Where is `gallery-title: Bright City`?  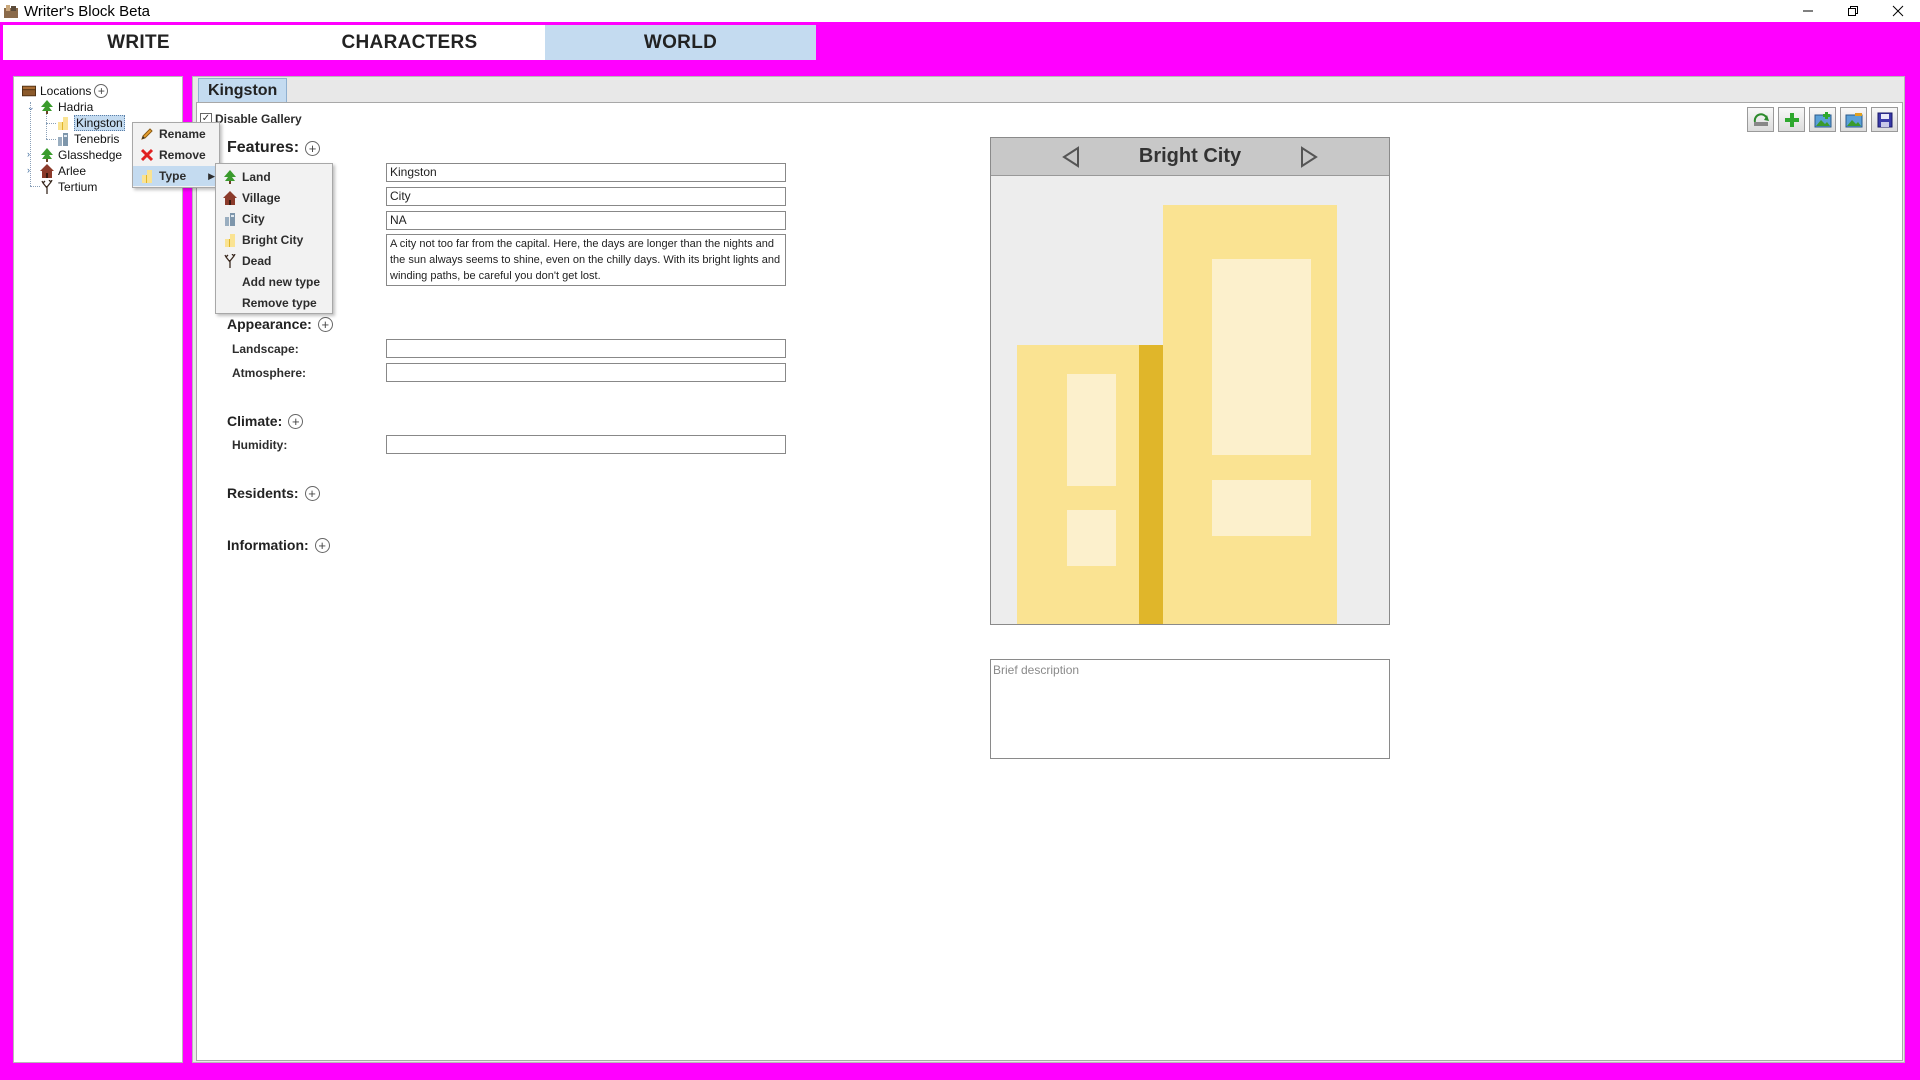 gallery-title: Bright City is located at coordinates (1190, 156).